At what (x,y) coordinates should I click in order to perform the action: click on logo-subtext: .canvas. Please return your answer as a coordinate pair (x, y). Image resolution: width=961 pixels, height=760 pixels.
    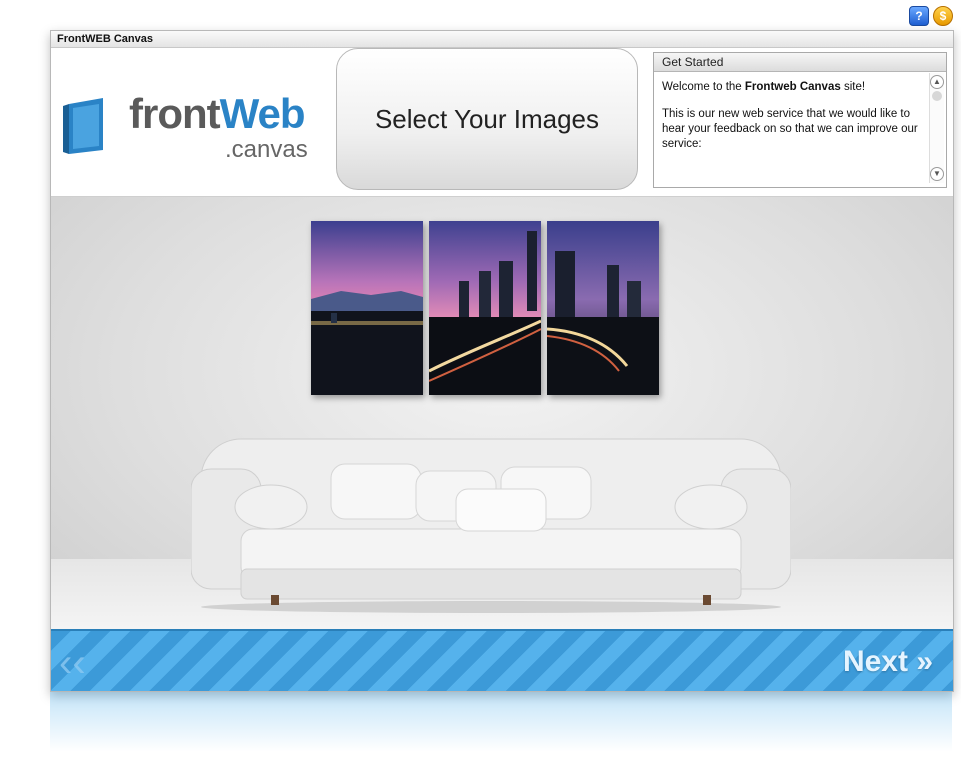
    Looking at the image, I should click on (266, 149).